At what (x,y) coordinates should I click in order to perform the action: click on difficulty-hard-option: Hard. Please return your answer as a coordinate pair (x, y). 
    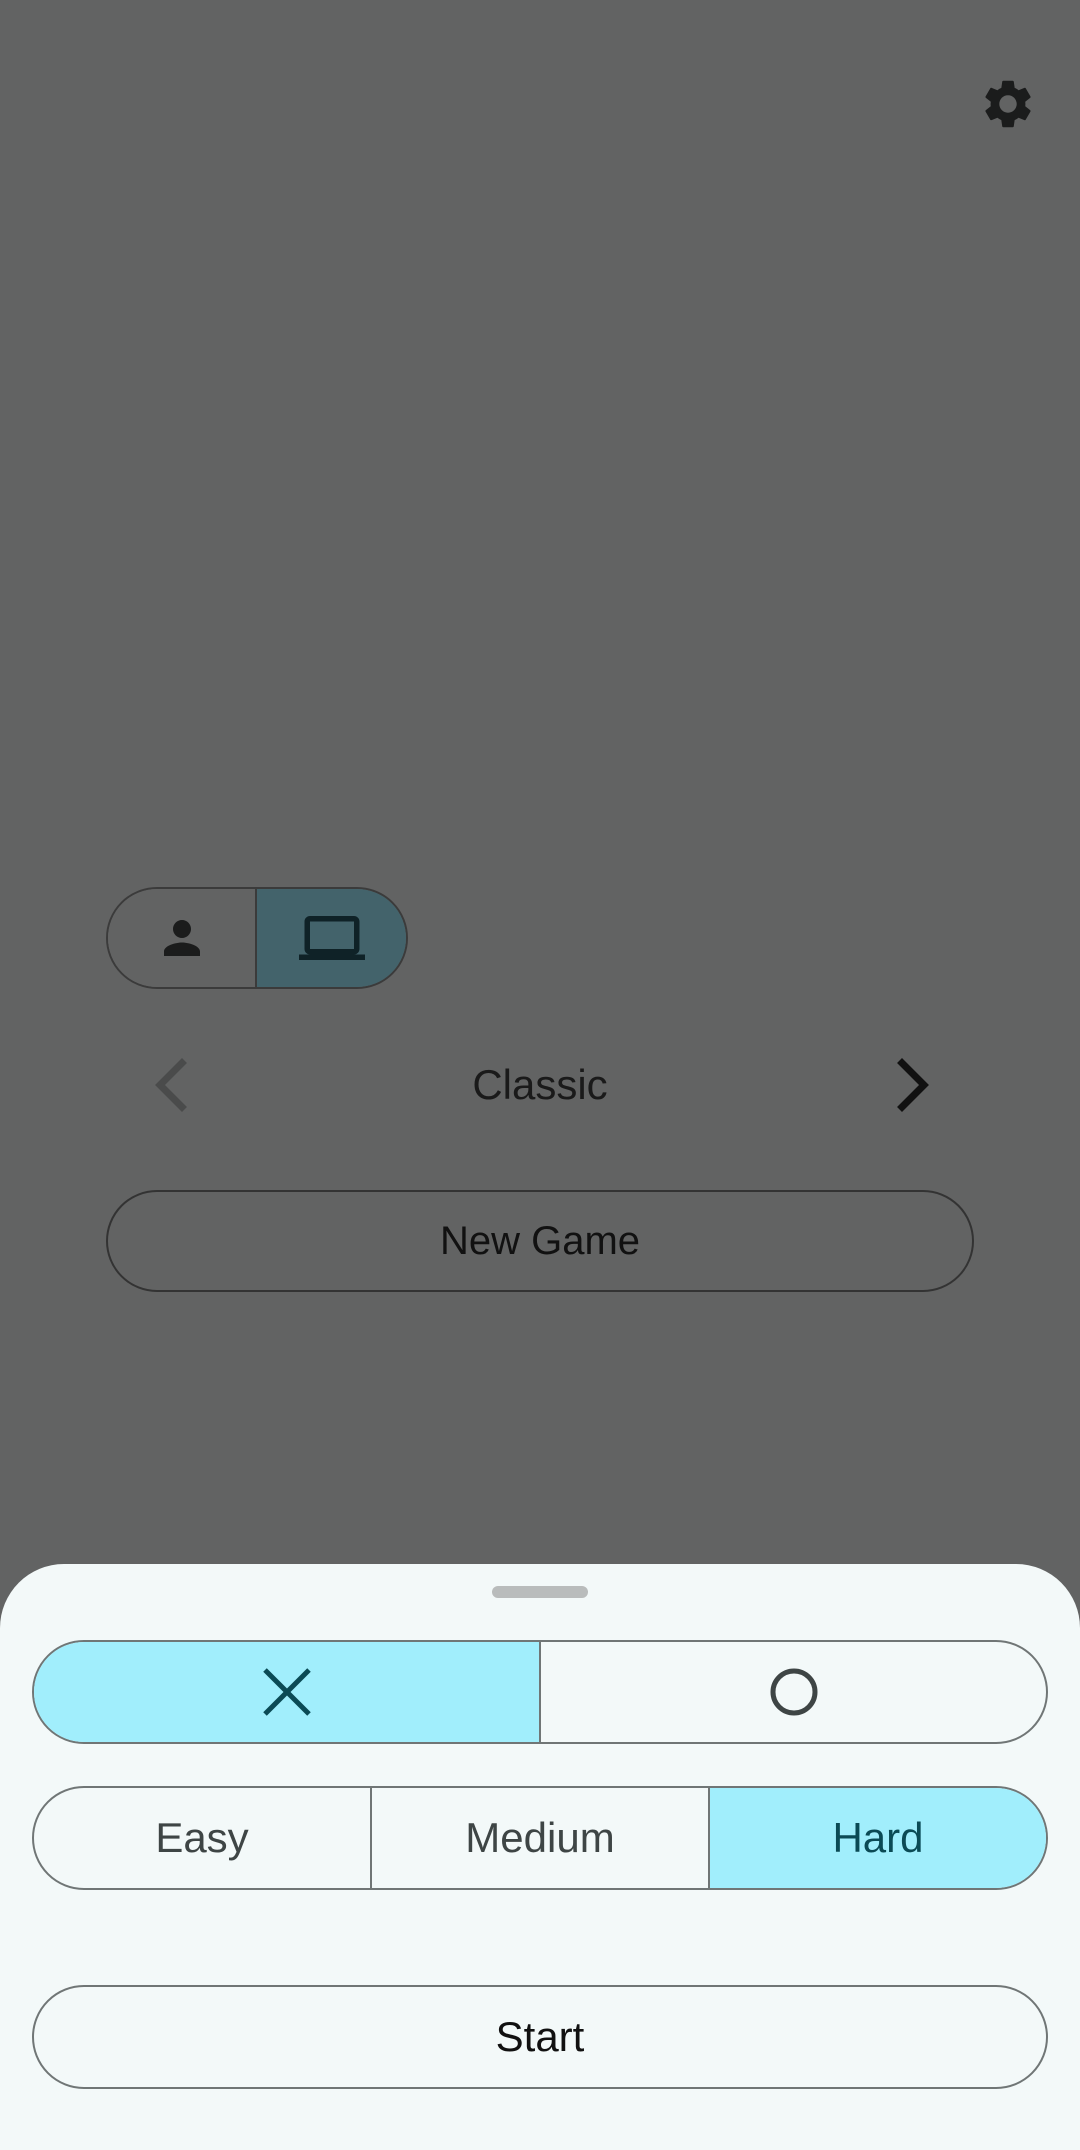
    Looking at the image, I should click on (877, 1838).